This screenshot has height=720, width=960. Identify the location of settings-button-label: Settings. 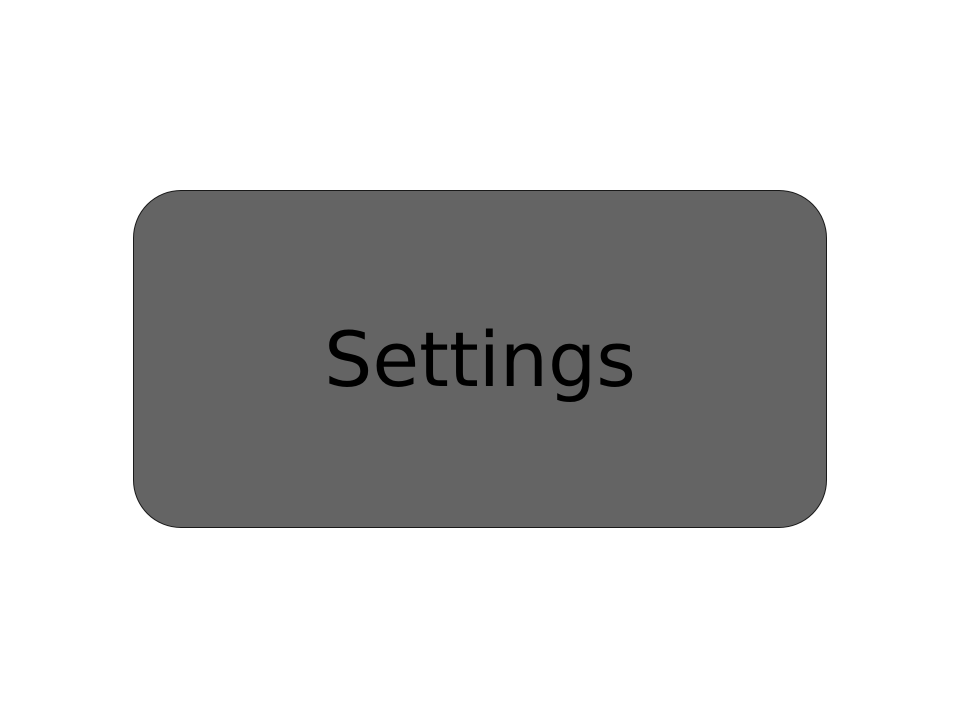
(480, 359).